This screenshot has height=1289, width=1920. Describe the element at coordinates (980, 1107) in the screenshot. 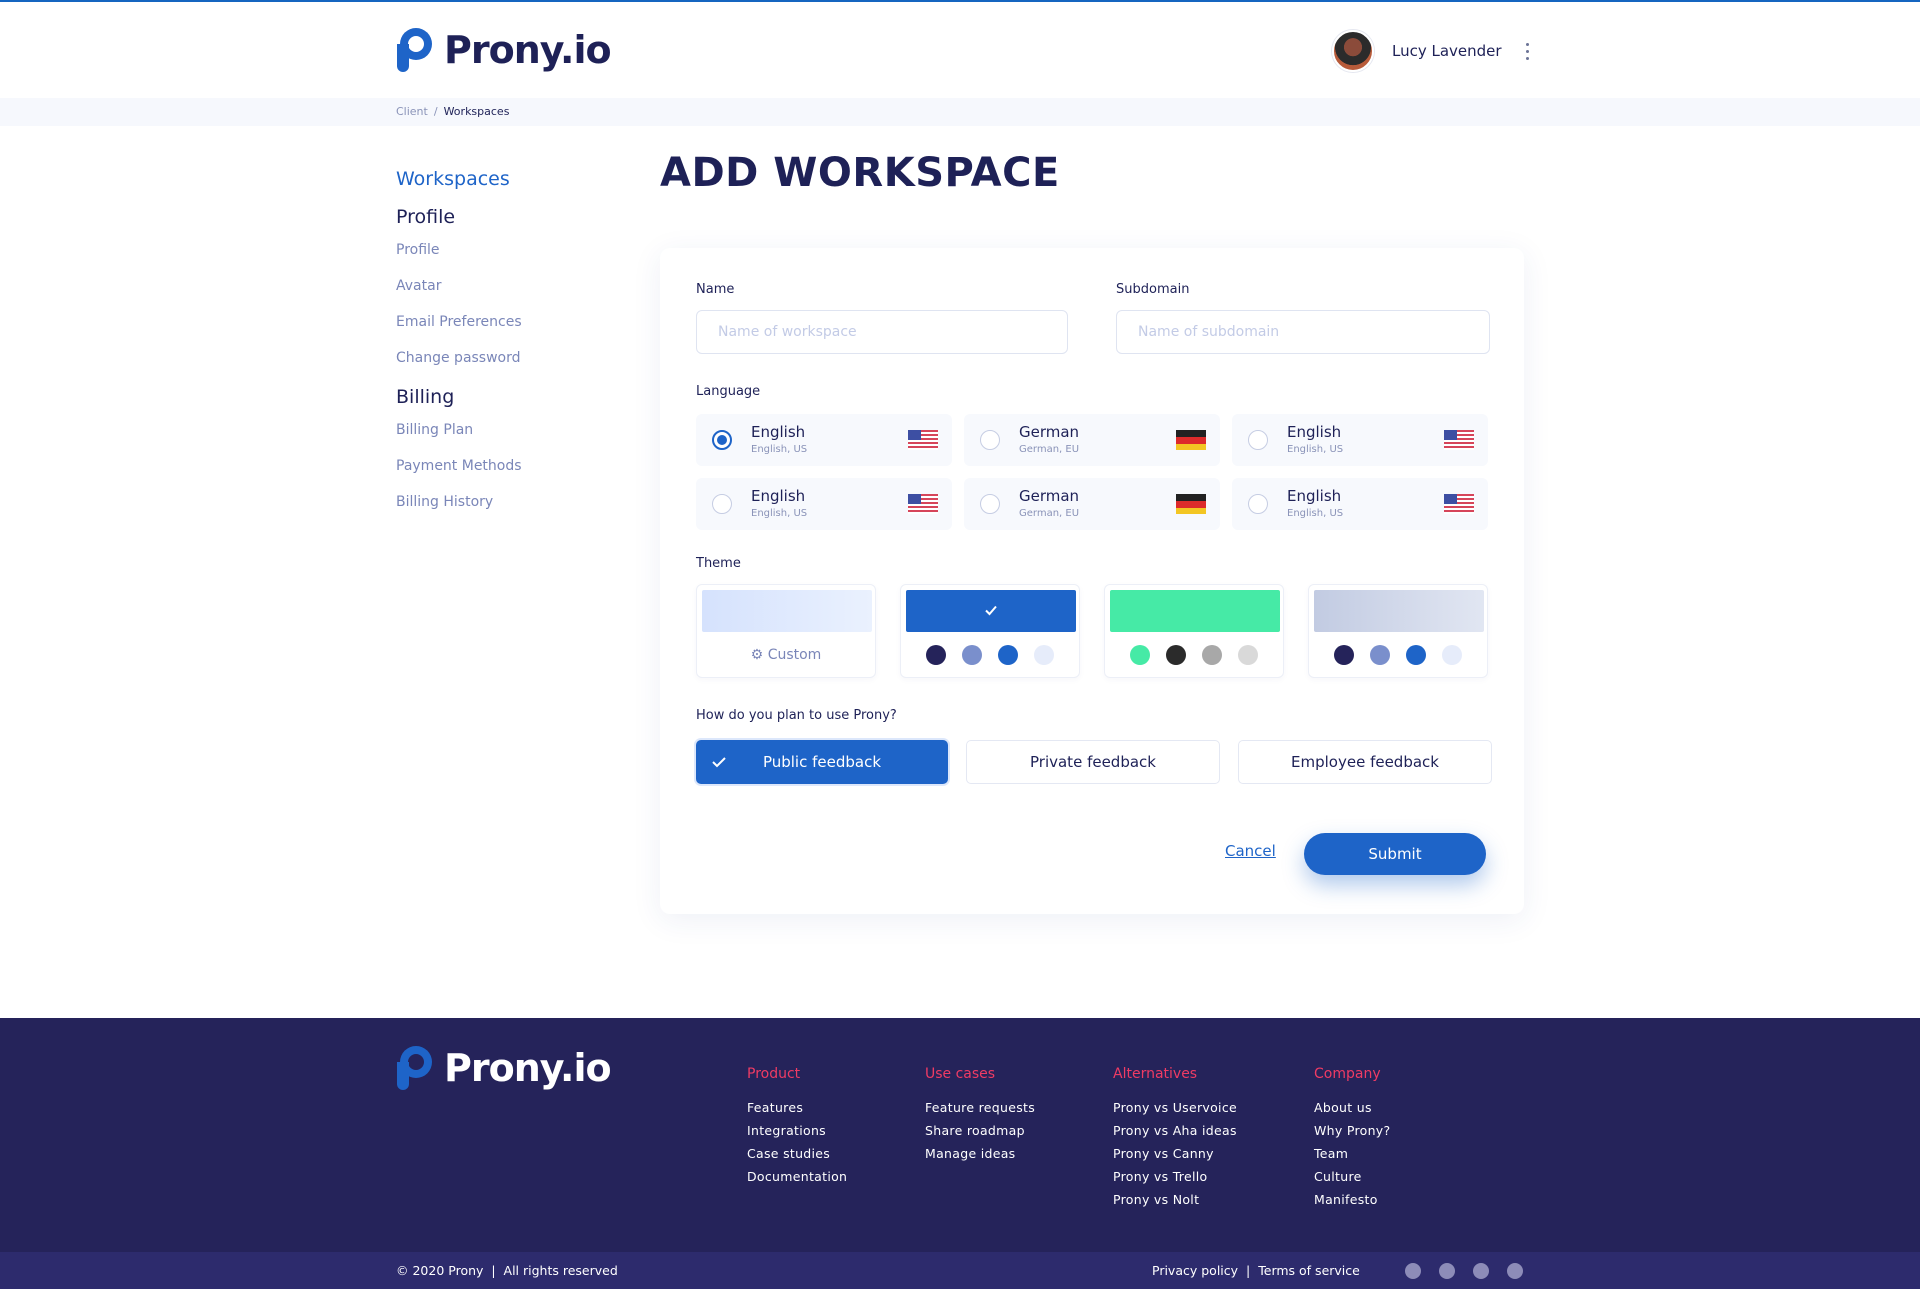

I see `footer-link: Feature requests` at that location.